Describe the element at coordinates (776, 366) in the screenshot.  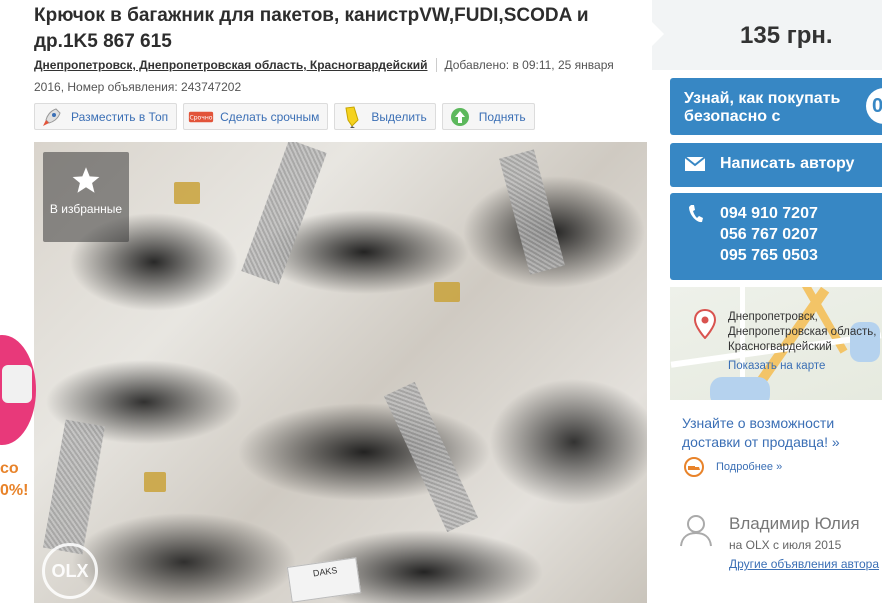
I see `show-on-map-link: Показать на карте` at that location.